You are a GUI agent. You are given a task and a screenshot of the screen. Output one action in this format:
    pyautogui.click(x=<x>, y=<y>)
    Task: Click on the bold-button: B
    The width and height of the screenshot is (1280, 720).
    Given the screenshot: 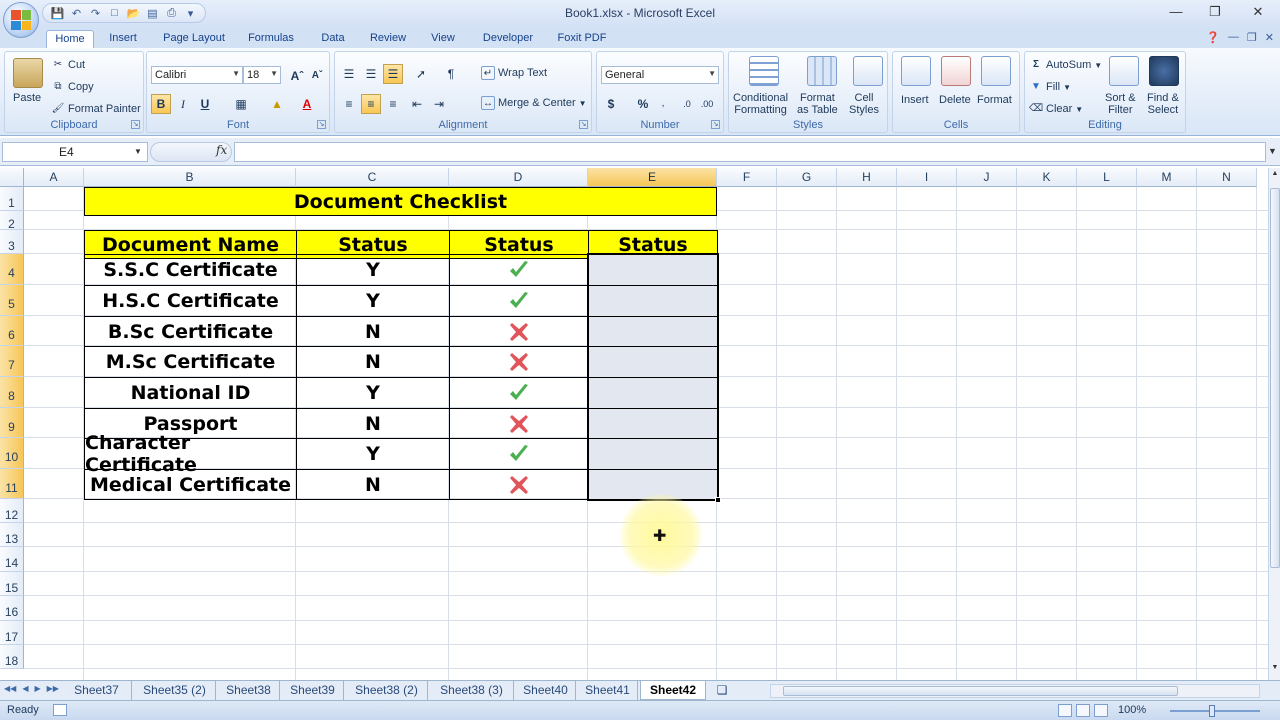 What is the action you would take?
    pyautogui.click(x=161, y=104)
    